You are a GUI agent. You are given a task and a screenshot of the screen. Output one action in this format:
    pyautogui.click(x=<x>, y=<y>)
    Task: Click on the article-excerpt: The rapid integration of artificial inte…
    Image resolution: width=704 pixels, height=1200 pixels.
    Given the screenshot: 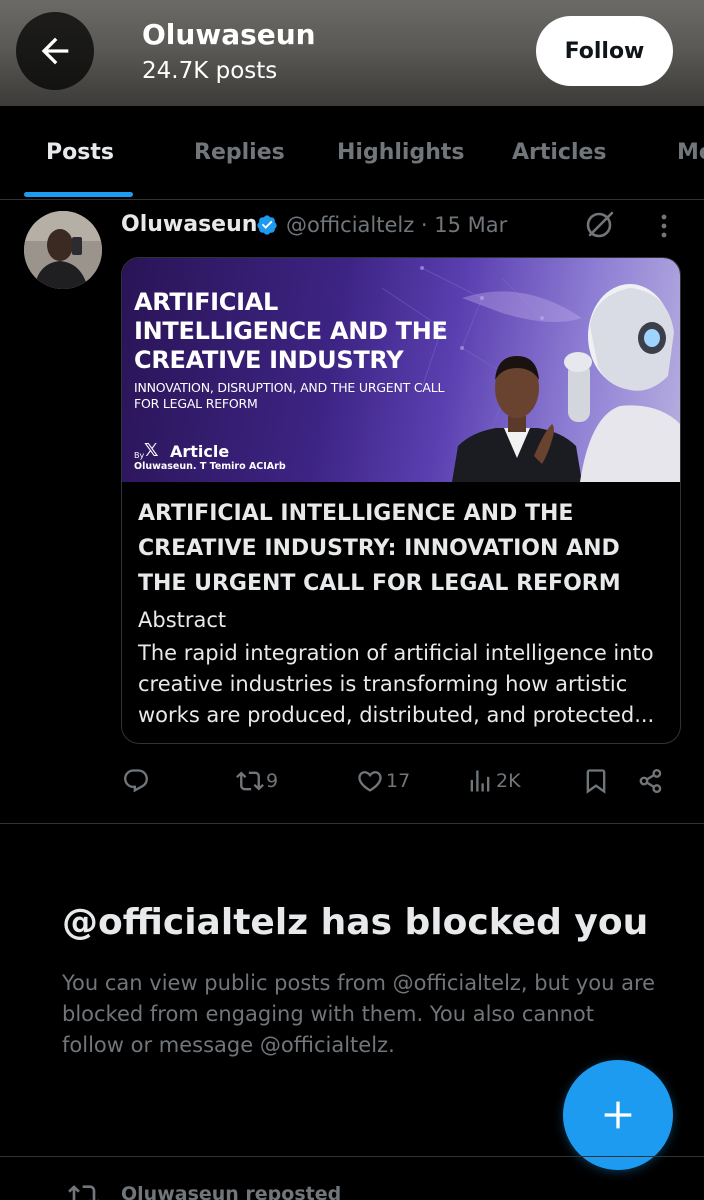 What is the action you would take?
    pyautogui.click(x=396, y=684)
    